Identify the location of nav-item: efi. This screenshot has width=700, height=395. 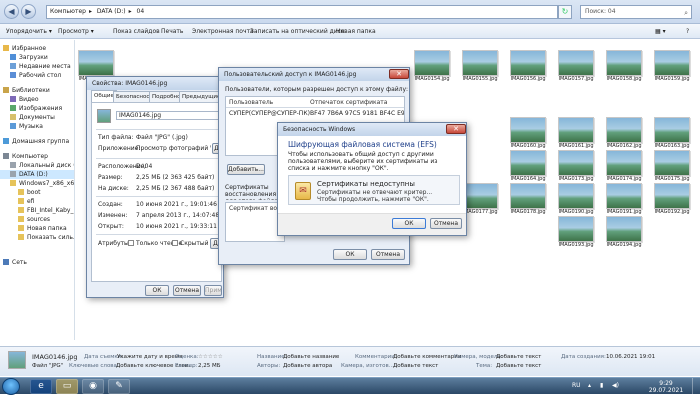
(37, 201).